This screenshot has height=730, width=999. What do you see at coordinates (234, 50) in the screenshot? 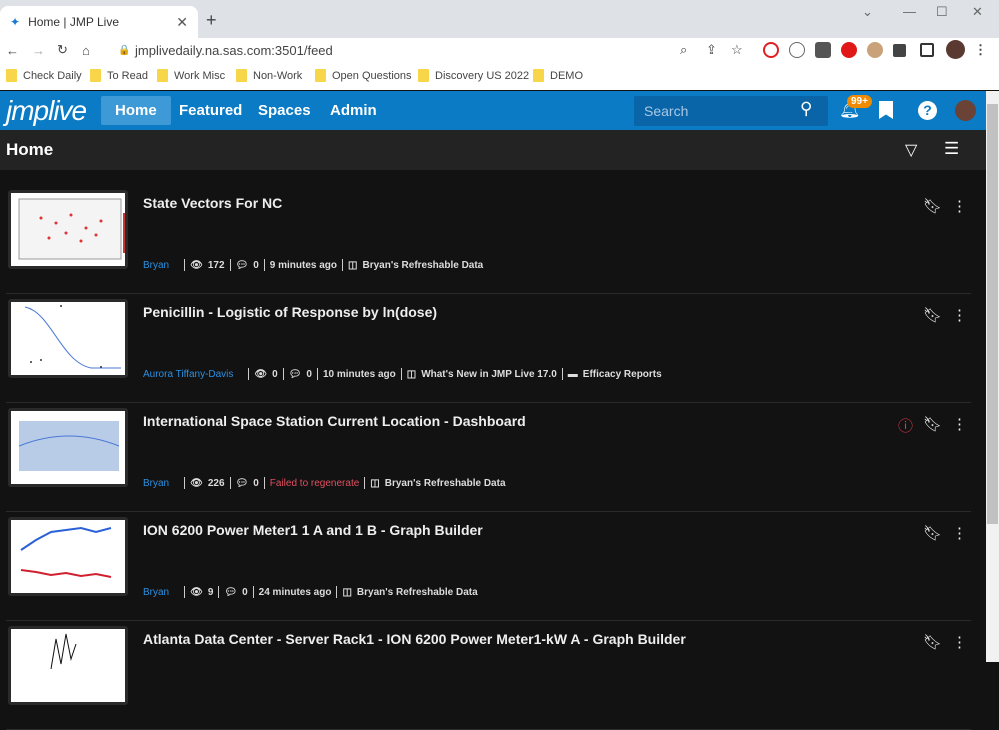
I see `url-input: jmplivedaily.na.sas.com:3501/feed` at bounding box center [234, 50].